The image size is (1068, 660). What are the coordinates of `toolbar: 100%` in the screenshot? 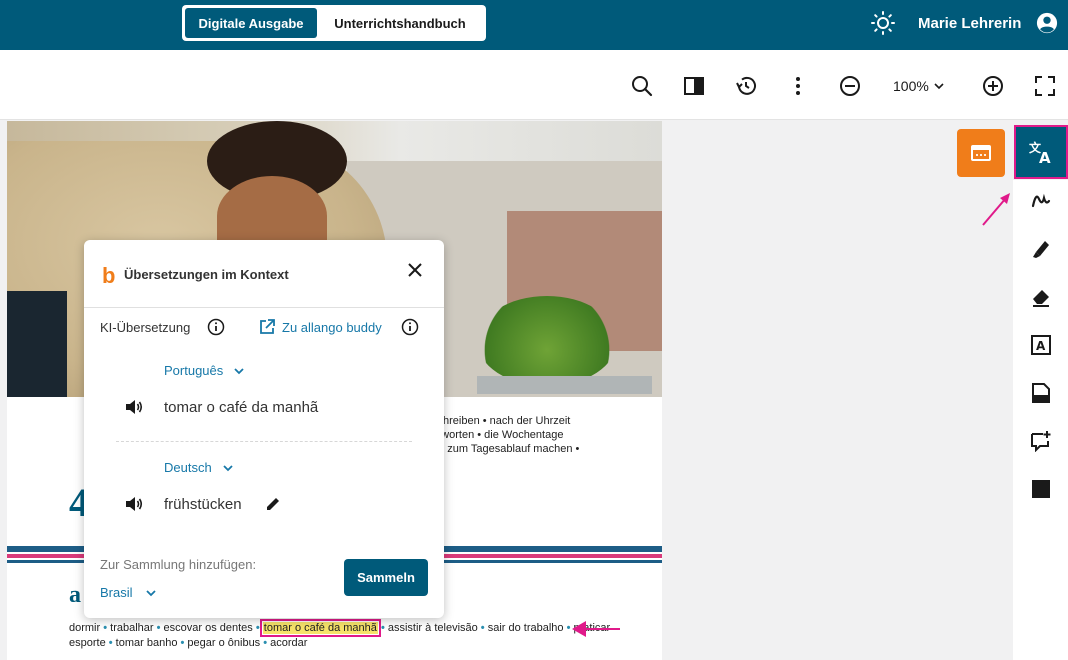 It's located at (534, 85).